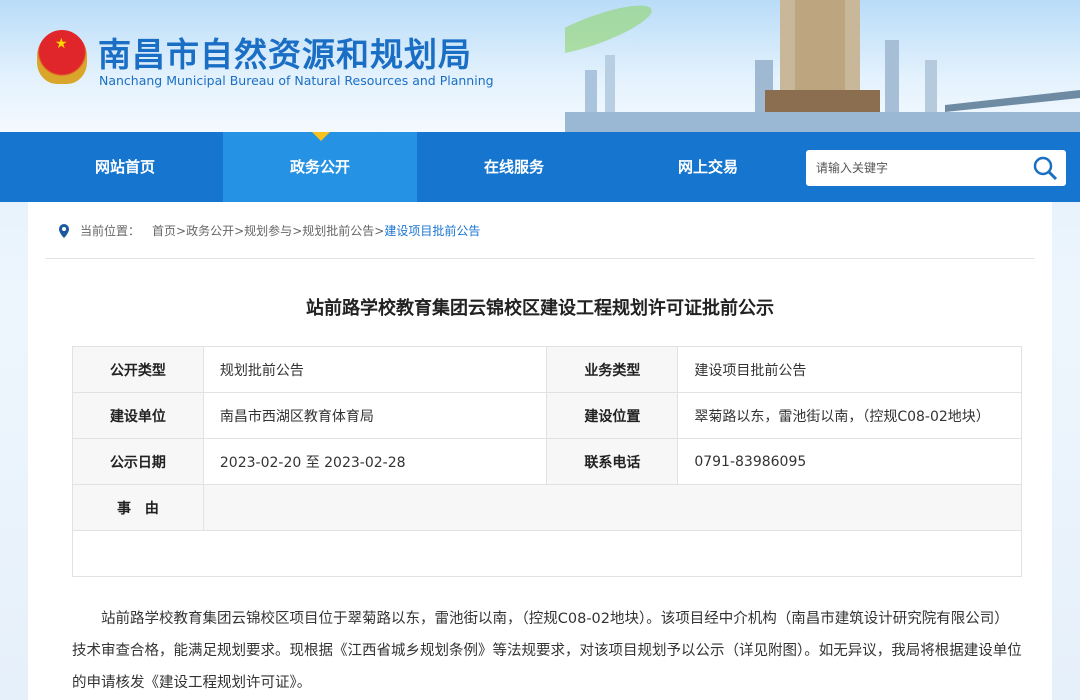 Image resolution: width=1080 pixels, height=700 pixels. Describe the element at coordinates (849, 461) in the screenshot. I see `value-phone: 0791-83986095` at that location.